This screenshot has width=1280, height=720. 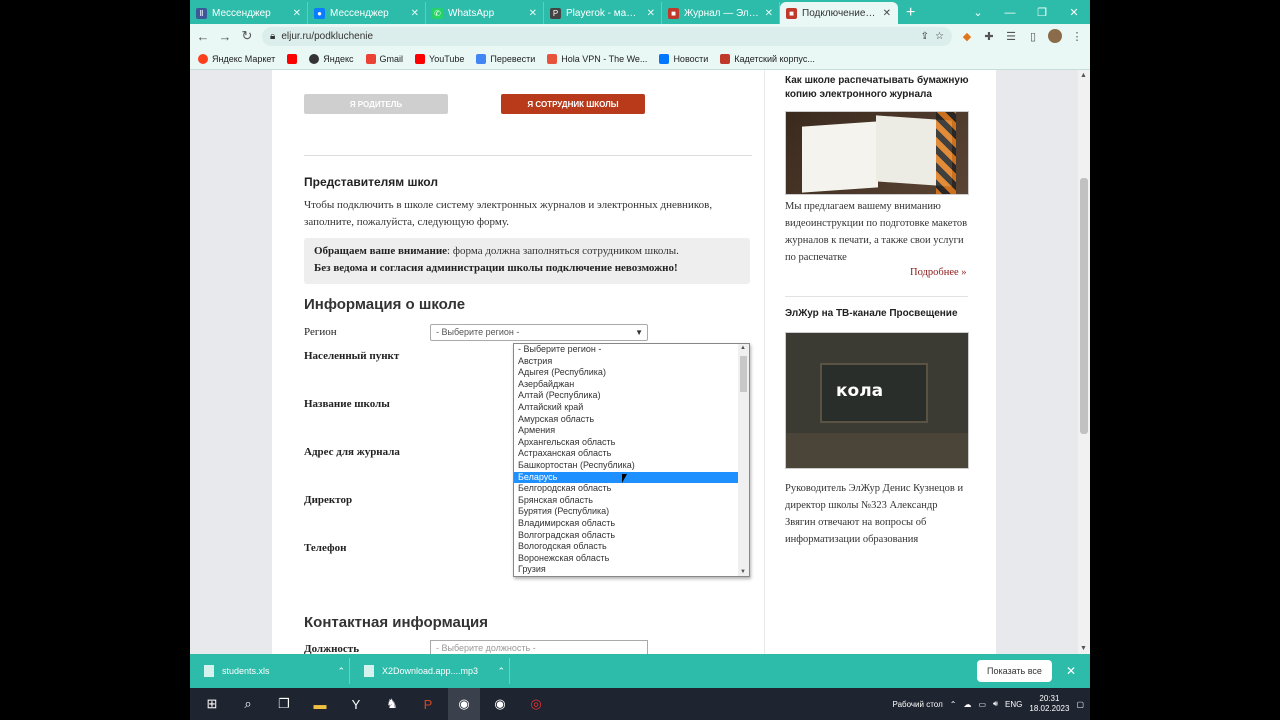 I want to click on tab-messenger-2: ● Мессенджер ✕, so click(x=367, y=13).